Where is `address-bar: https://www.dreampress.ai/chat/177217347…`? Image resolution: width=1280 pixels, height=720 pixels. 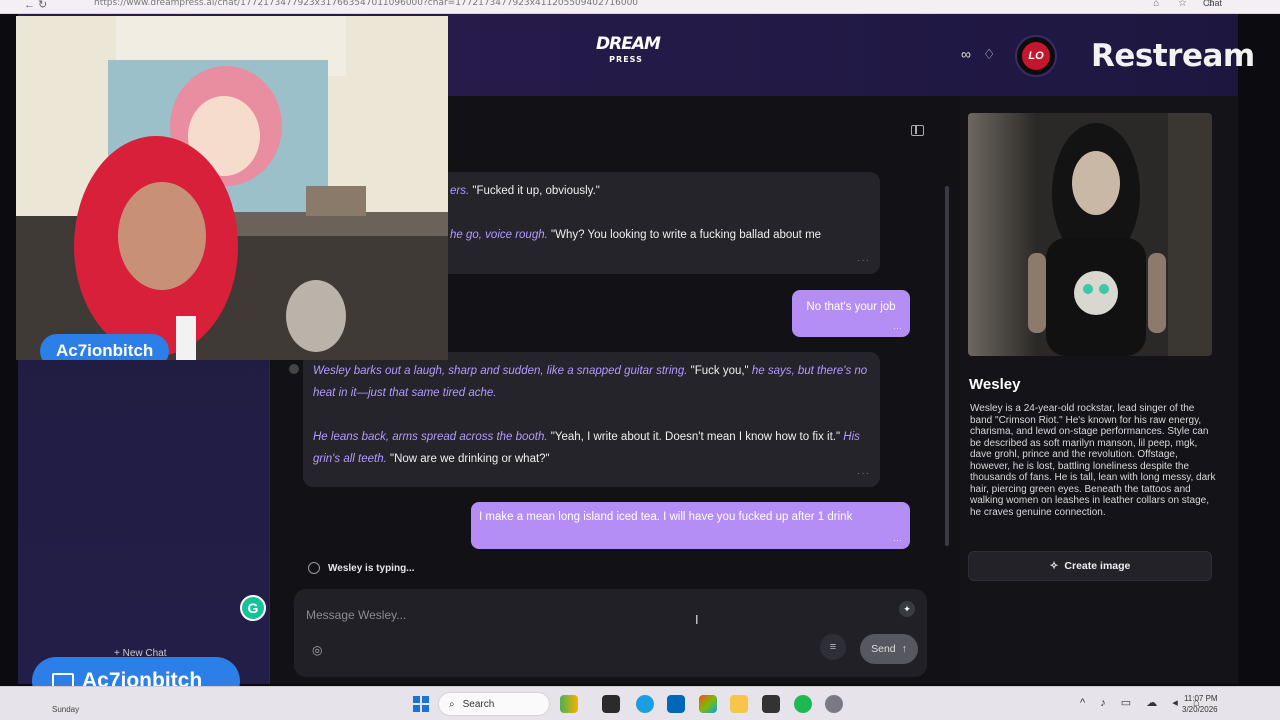
address-bar: https://www.dreampress.ai/chat/177217347… is located at coordinates (366, 4).